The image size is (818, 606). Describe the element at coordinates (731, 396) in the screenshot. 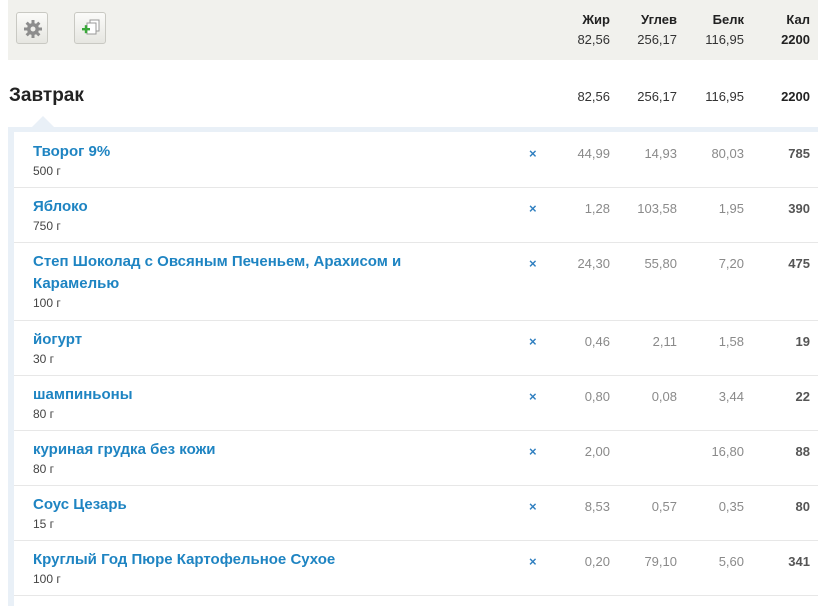

I see `item-protein: 3,44` at that location.